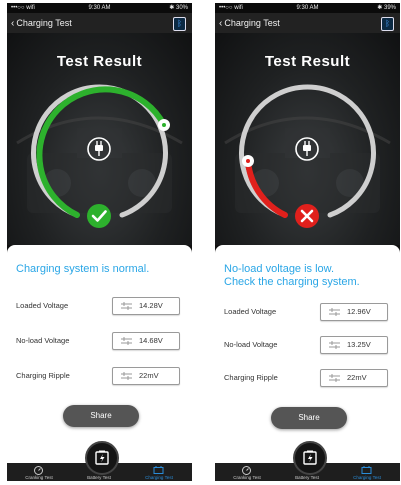 This screenshot has width=401, height=485. I want to click on value-text: 13.25V, so click(359, 344).